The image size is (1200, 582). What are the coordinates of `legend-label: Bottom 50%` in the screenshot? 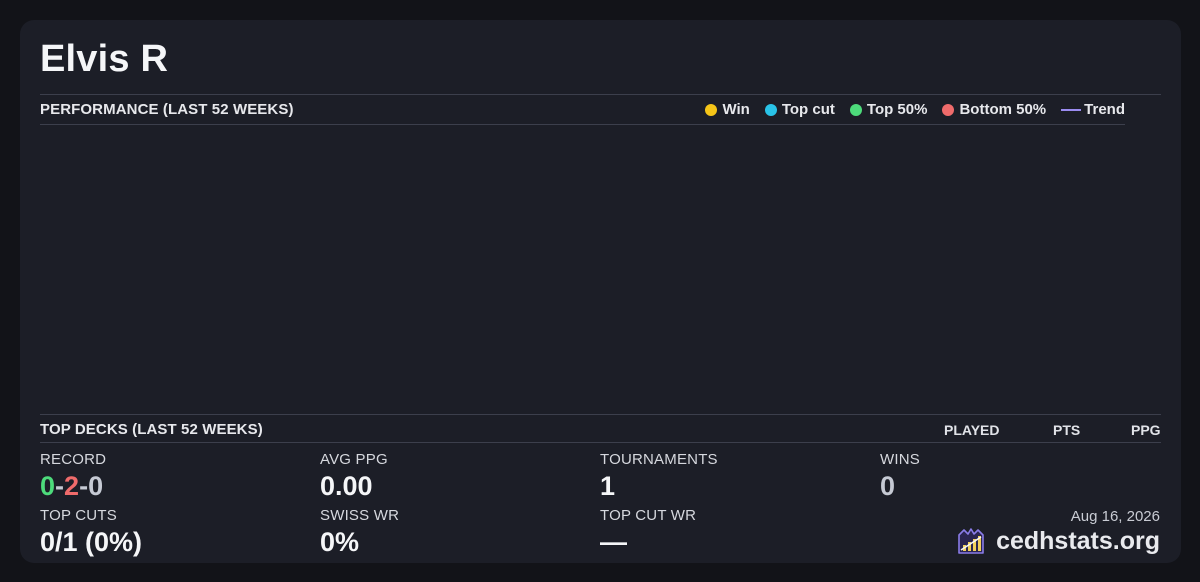 It's located at (1003, 109).